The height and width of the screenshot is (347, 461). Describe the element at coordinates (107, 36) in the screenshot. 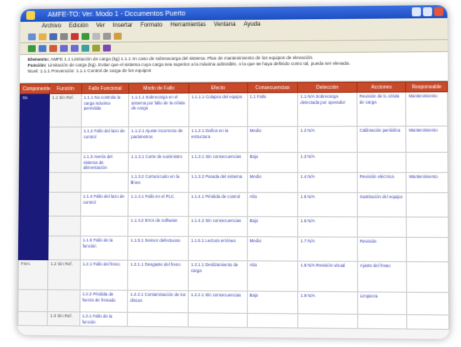

I see `copy-icon` at that location.